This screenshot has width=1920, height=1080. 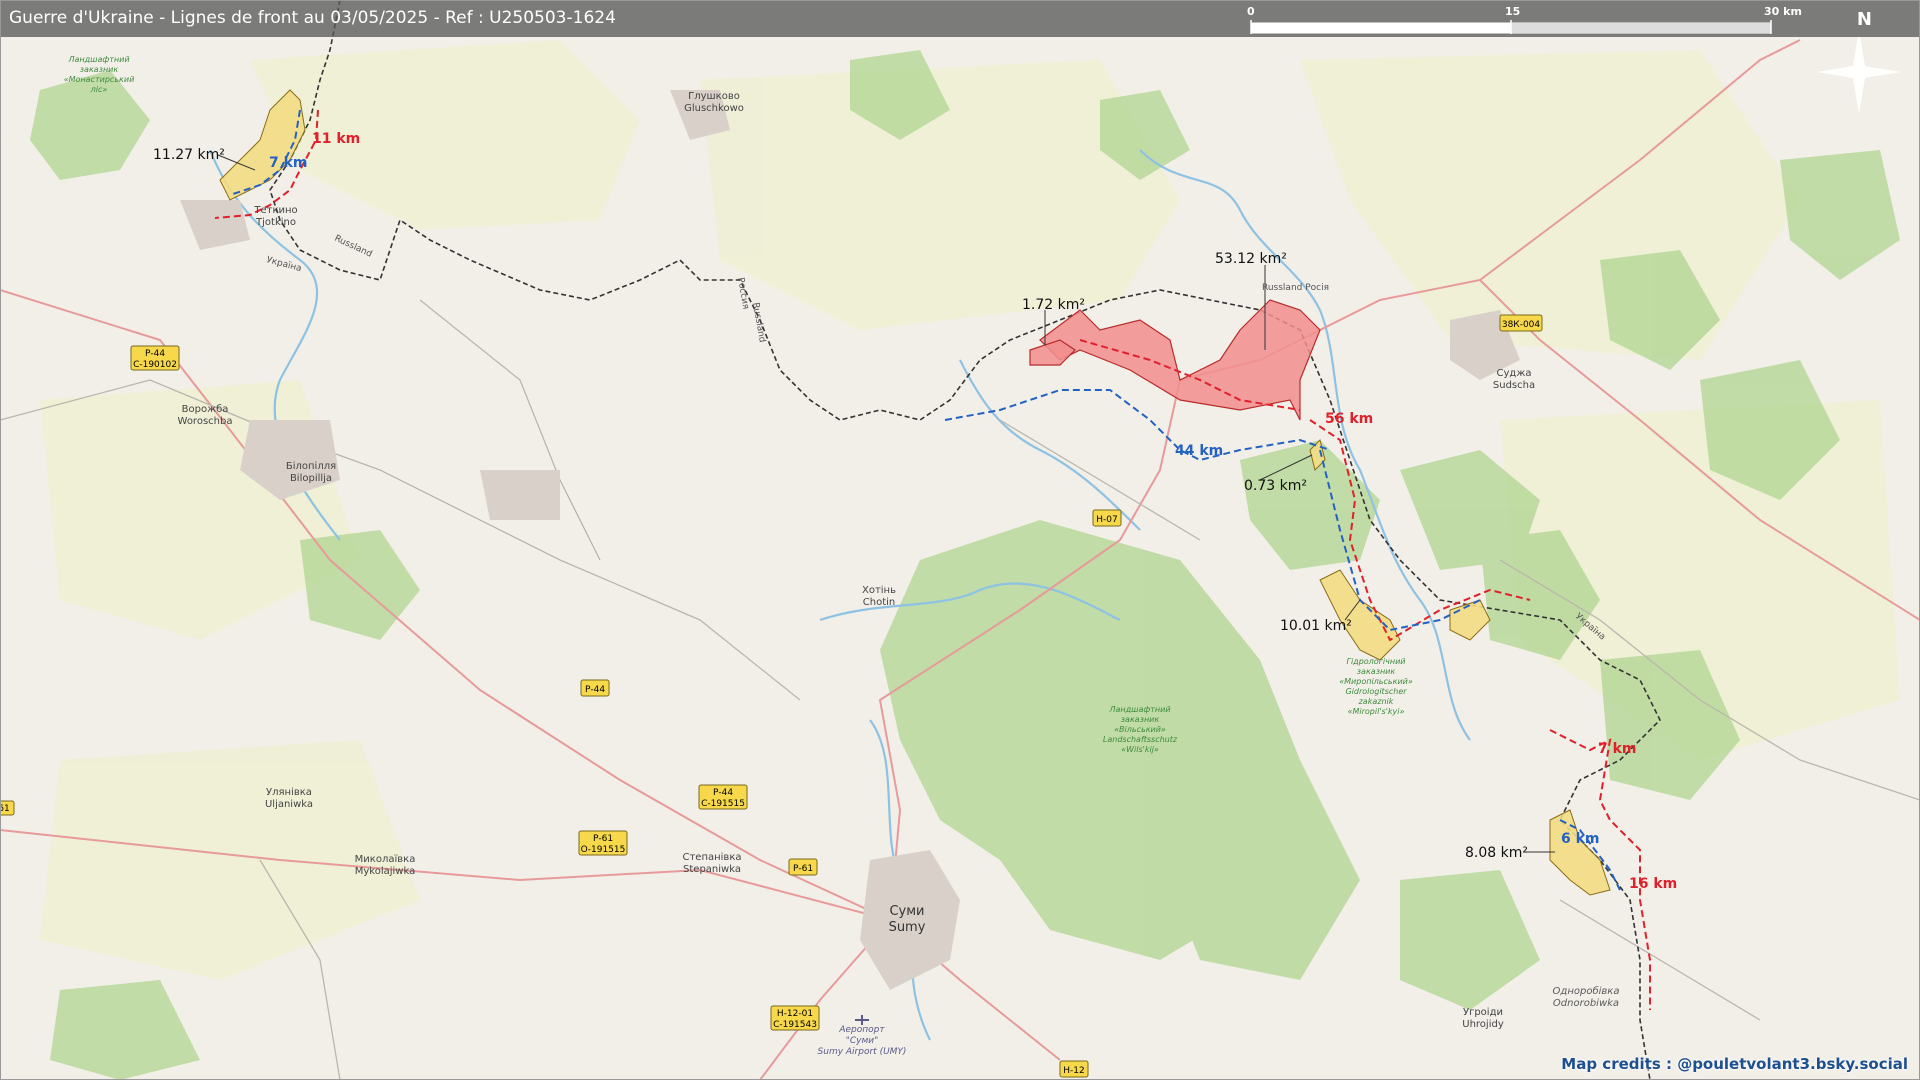 I want to click on road-shield-r6: Р-61, so click(x=803, y=867).